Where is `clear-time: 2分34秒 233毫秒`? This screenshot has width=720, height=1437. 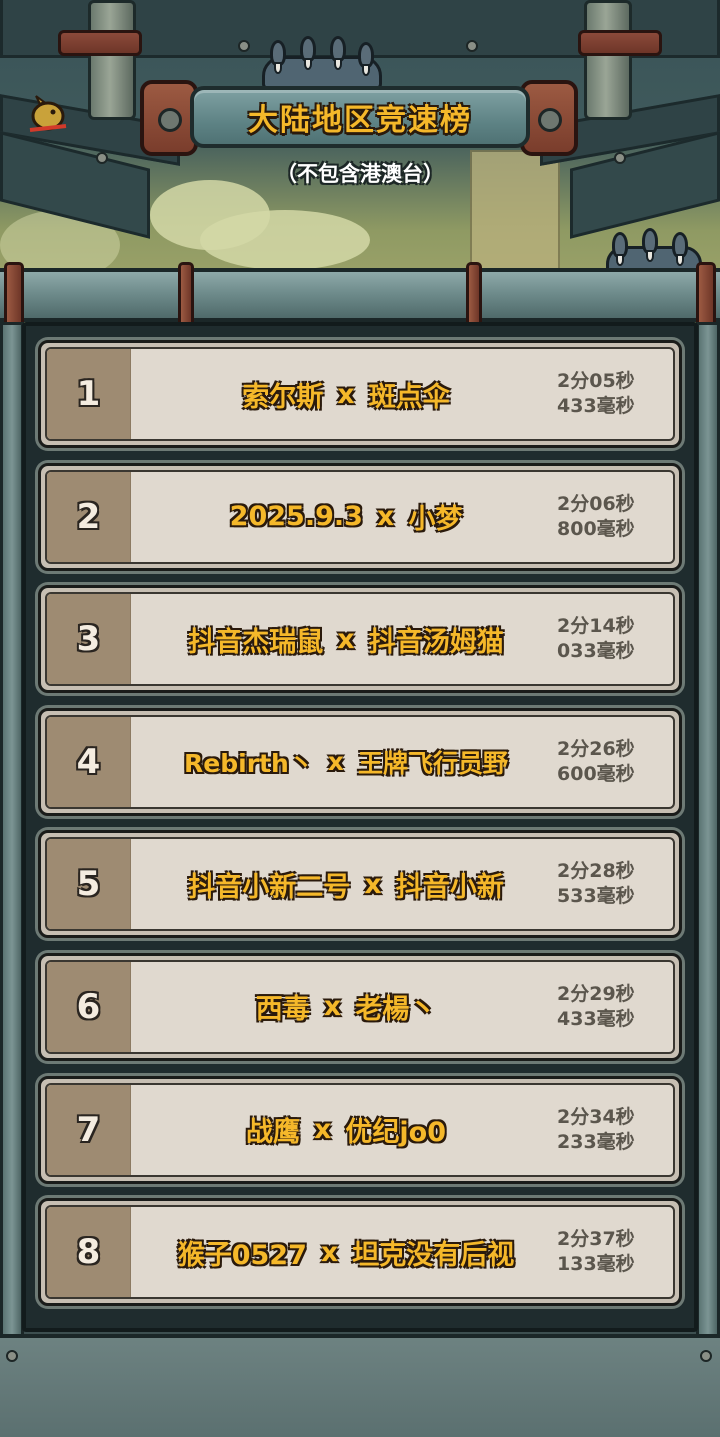 clear-time: 2分34秒 233毫秒 is located at coordinates (614, 1130).